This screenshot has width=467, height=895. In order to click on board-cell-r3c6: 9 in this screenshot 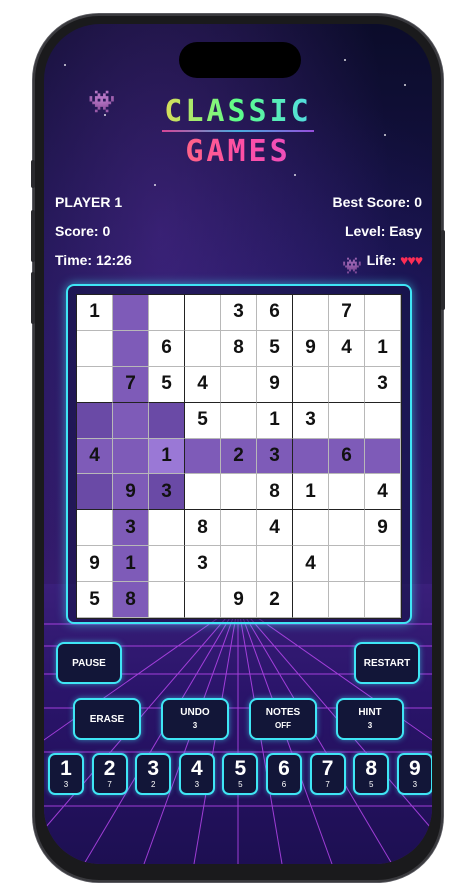, I will do `click(275, 384)`.